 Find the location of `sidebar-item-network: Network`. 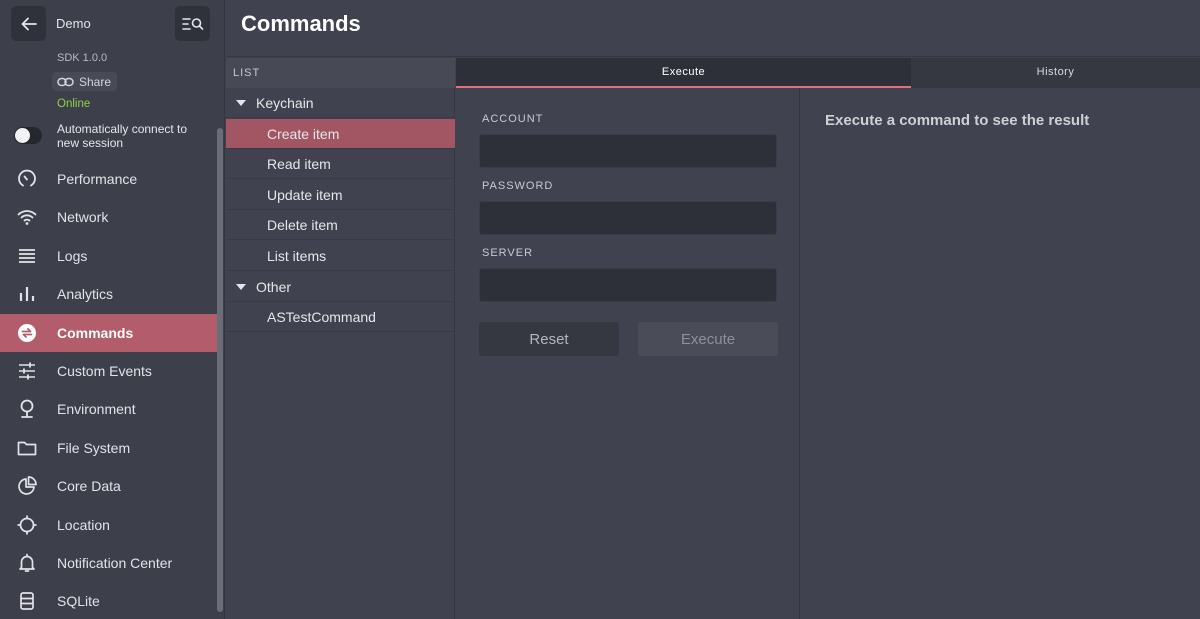

sidebar-item-network: Network is located at coordinates (108, 217).